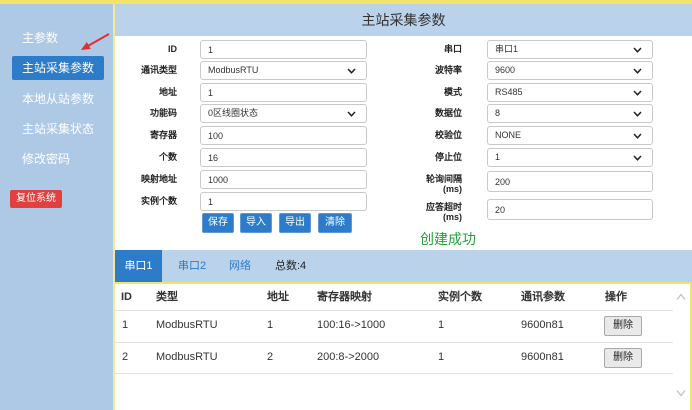 The height and width of the screenshot is (410, 692). I want to click on save-button: 保存, so click(218, 223).